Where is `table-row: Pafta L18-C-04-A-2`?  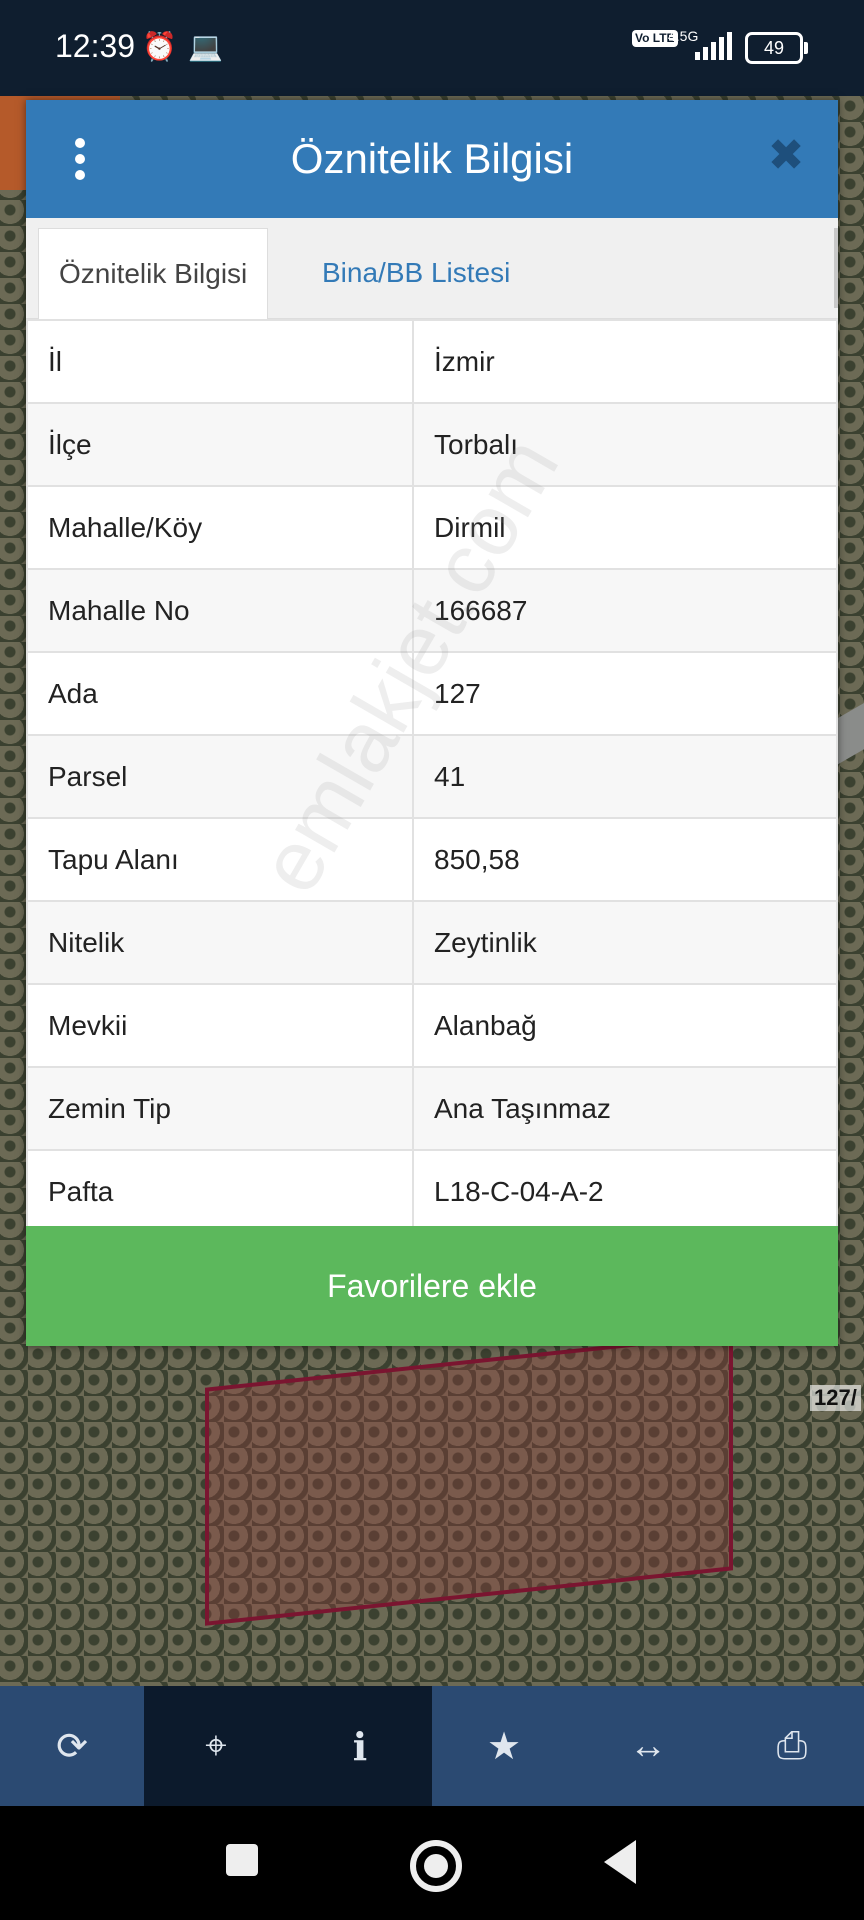 table-row: Pafta L18-C-04-A-2 is located at coordinates (432, 1191).